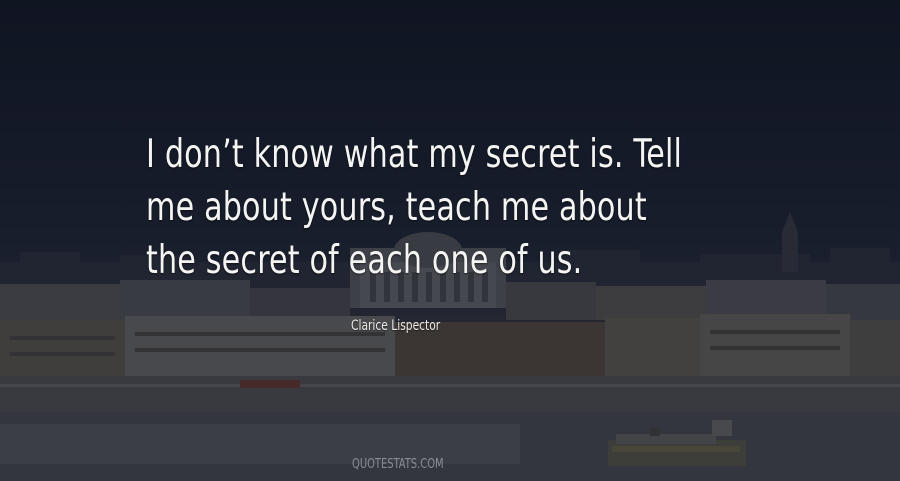  Describe the element at coordinates (396, 326) in the screenshot. I see `quote-author: Clarice Lispector` at that location.